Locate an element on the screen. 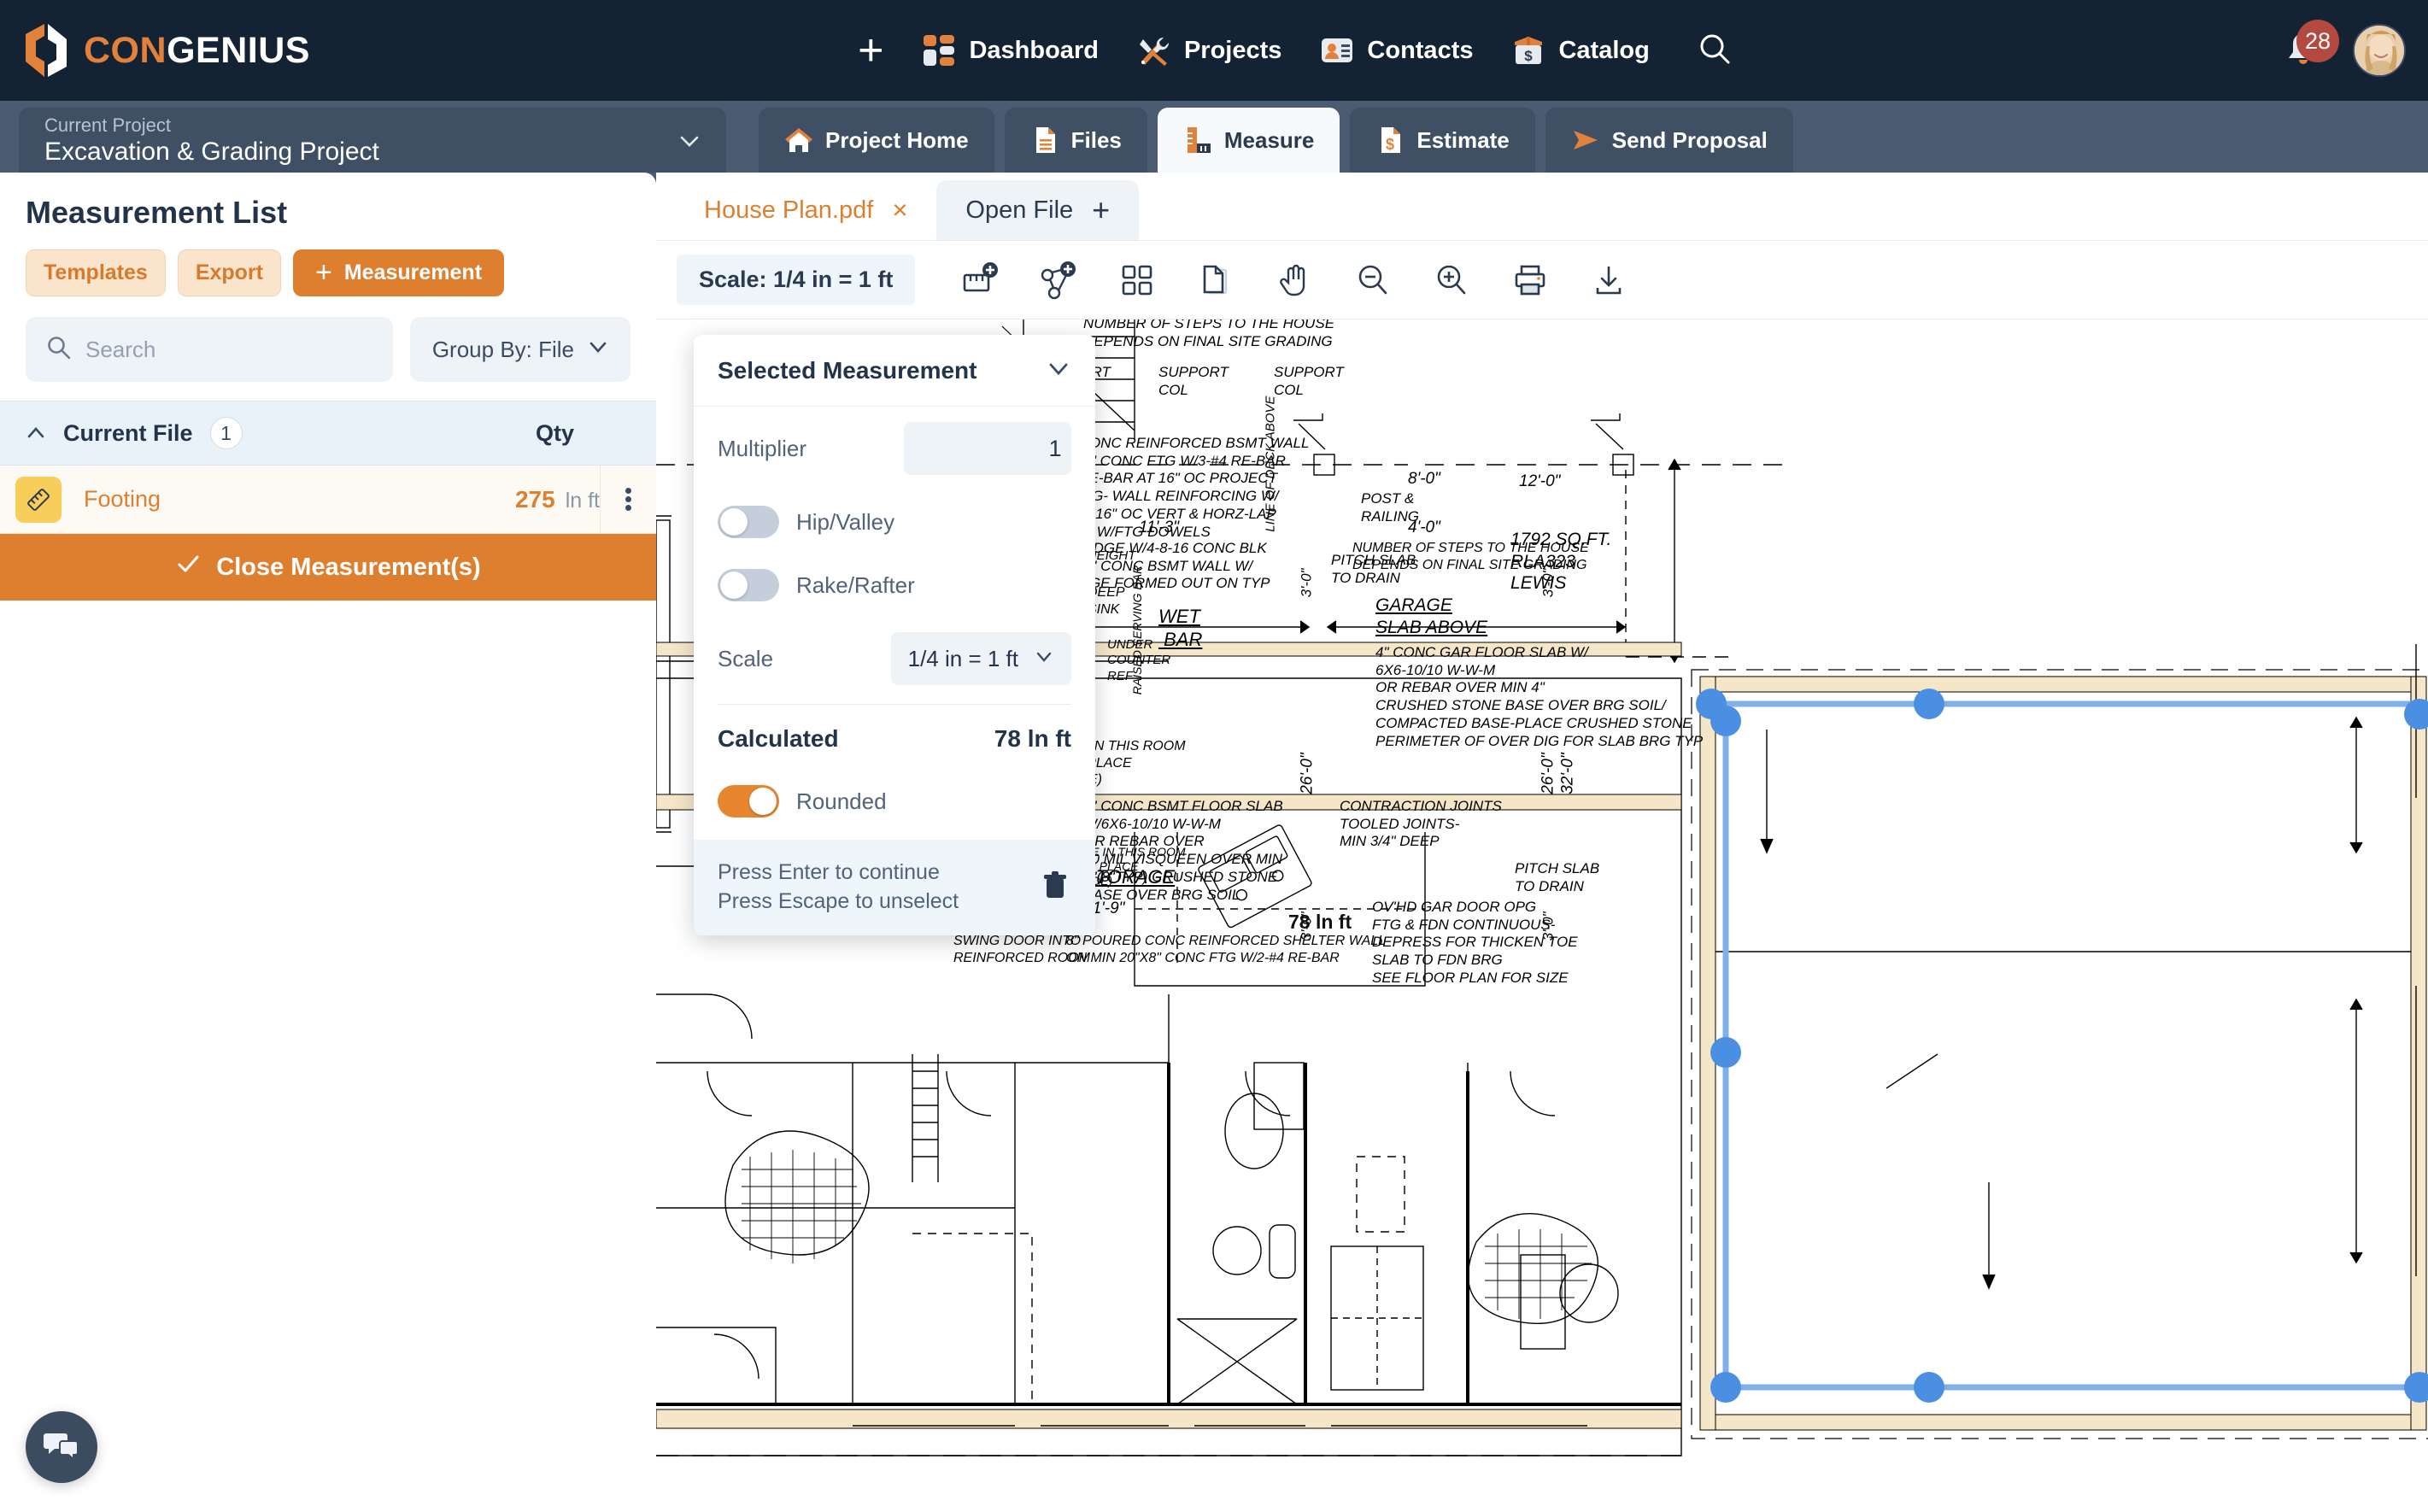  multiplier-input is located at coordinates (988, 448).